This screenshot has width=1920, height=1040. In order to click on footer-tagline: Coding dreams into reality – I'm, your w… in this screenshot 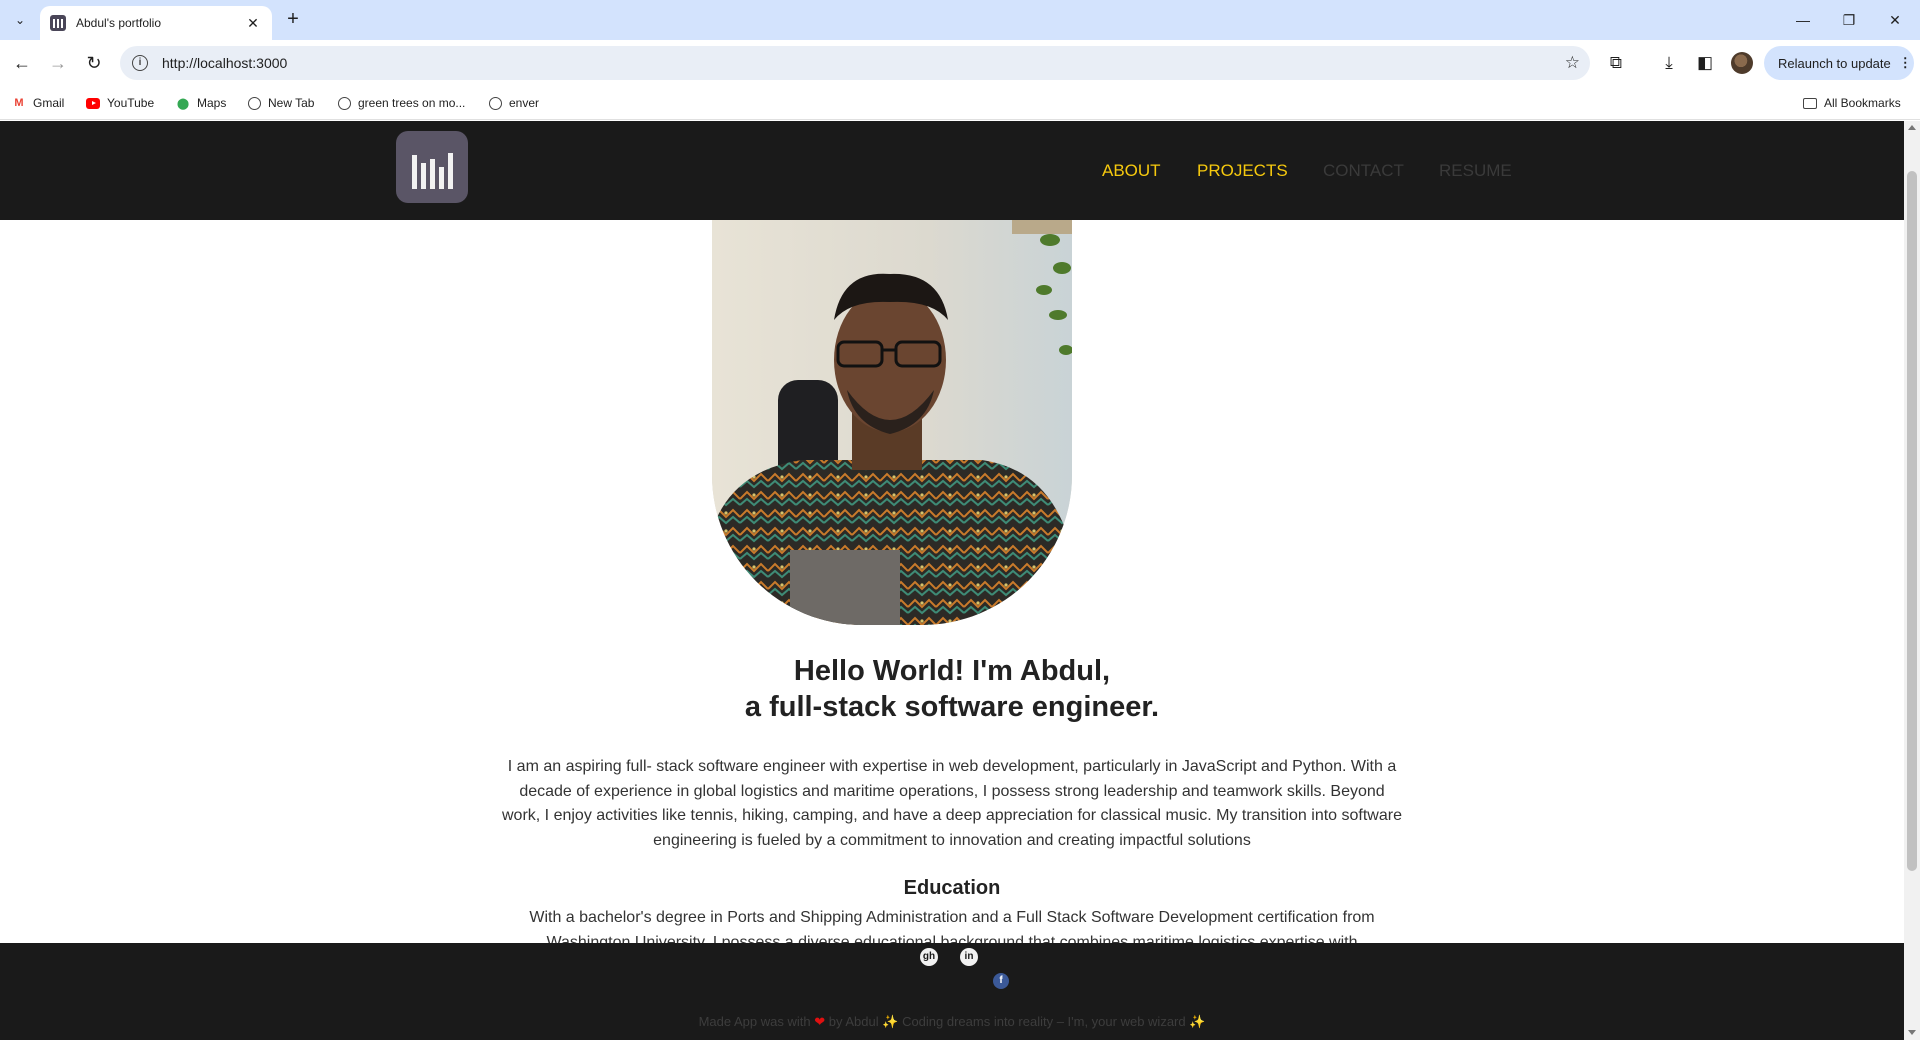, I will do `click(1044, 1021)`.